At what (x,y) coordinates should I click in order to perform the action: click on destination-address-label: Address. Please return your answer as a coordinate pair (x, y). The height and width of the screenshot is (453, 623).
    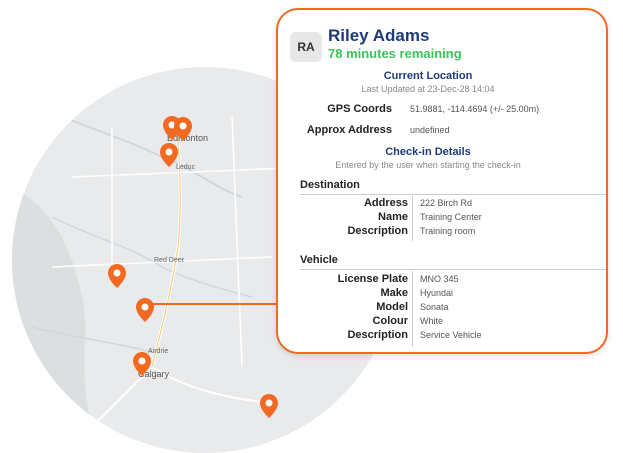
    Looking at the image, I should click on (385, 203).